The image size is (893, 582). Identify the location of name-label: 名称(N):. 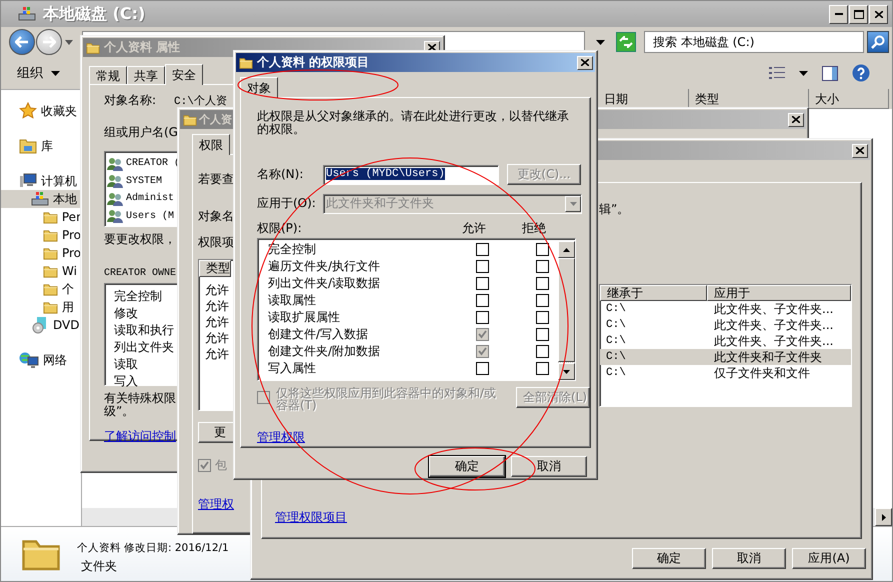
(280, 174).